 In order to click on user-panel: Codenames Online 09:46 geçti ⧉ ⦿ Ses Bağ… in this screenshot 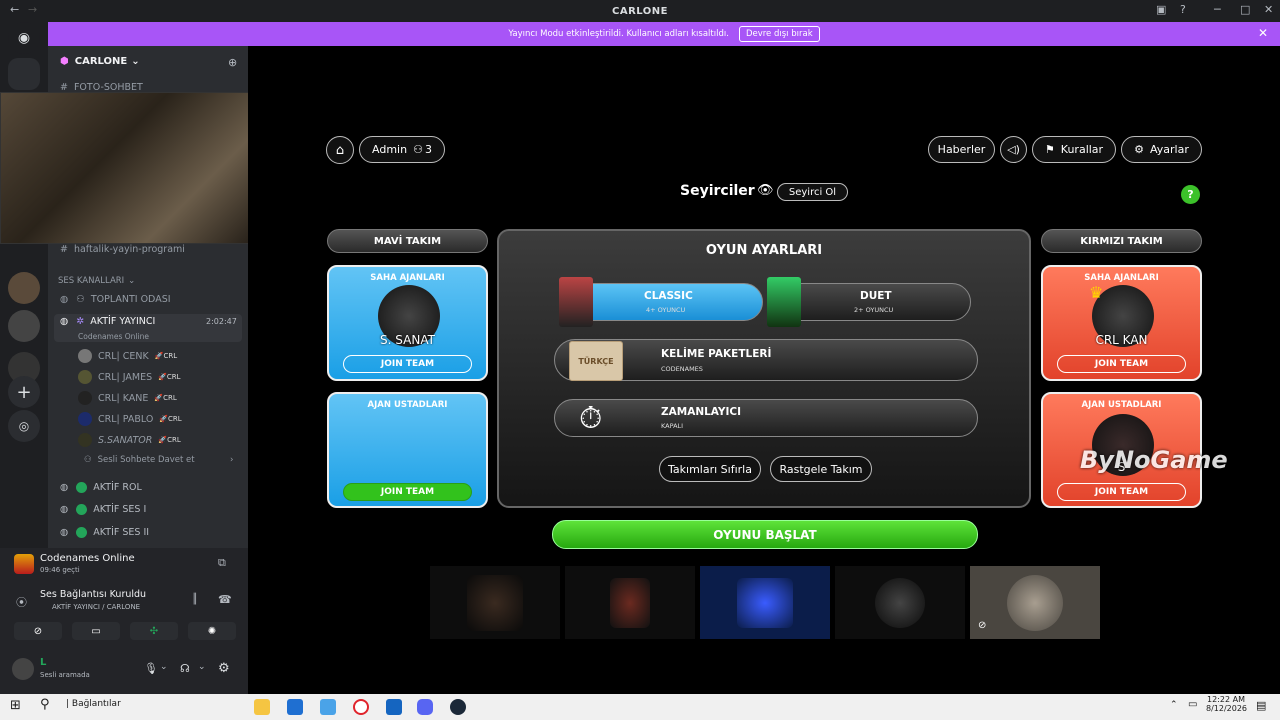, I will do `click(124, 621)`.